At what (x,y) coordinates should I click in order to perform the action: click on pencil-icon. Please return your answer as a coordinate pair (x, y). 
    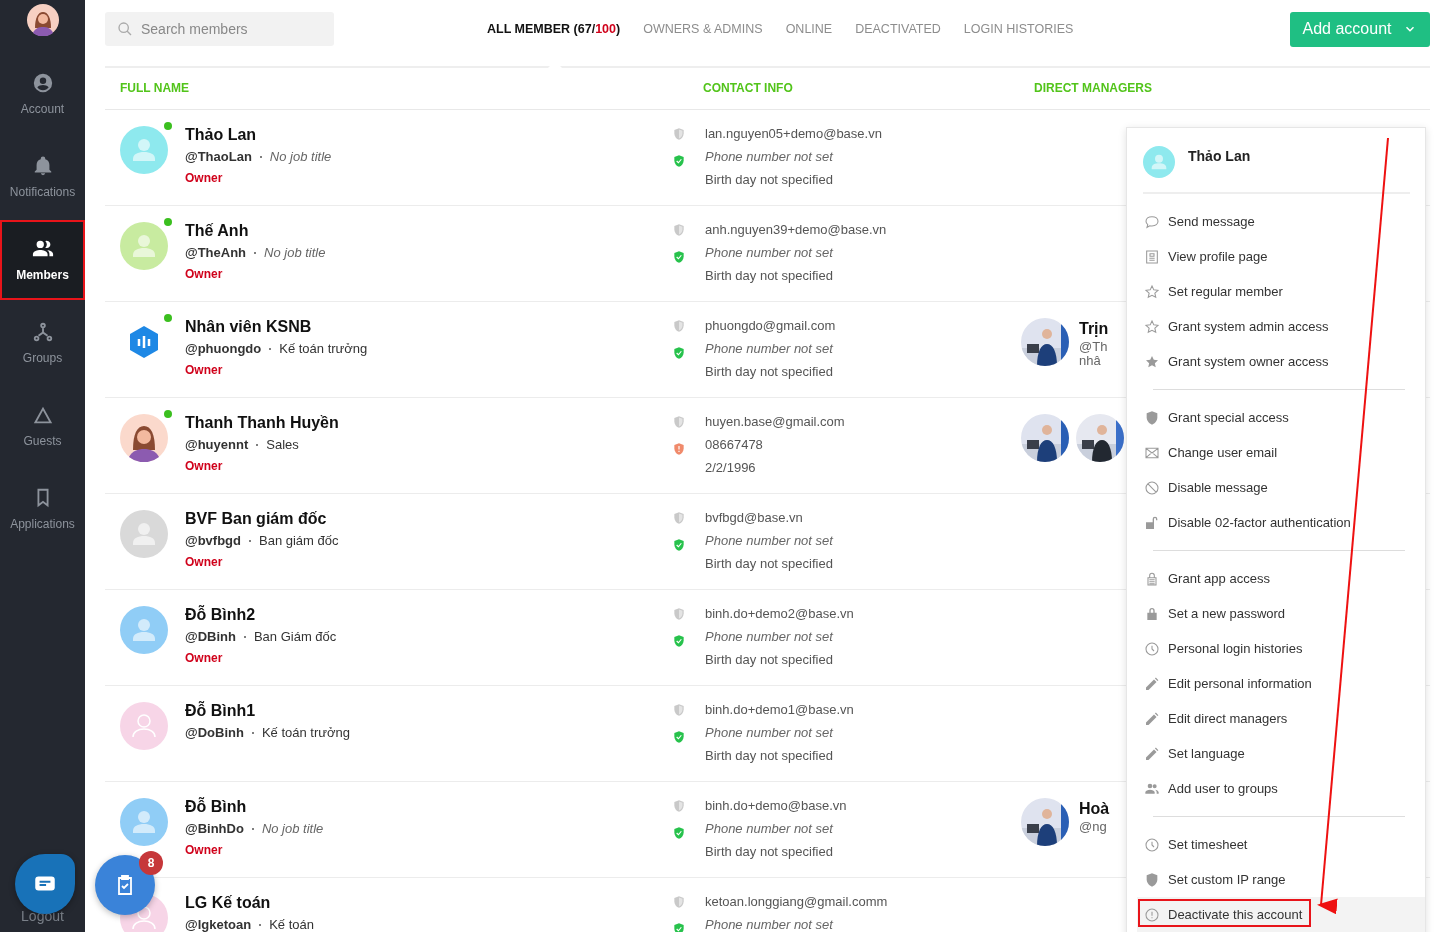
    Looking at the image, I should click on (1152, 683).